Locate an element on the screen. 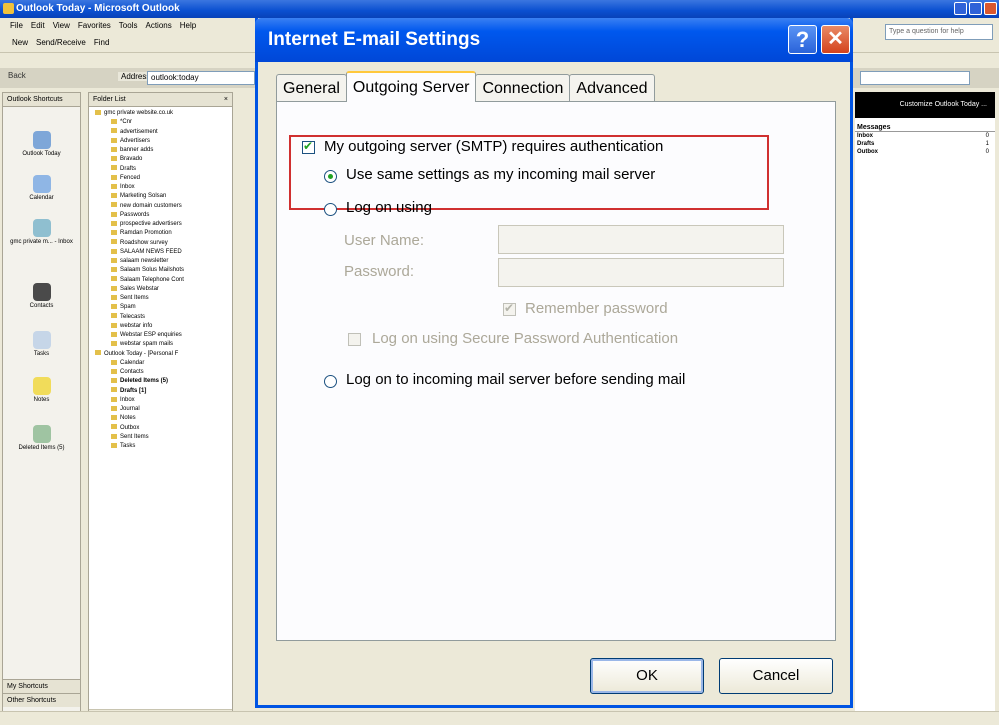 The image size is (999, 725). log-on-using-label: Log on using is located at coordinates (389, 207).